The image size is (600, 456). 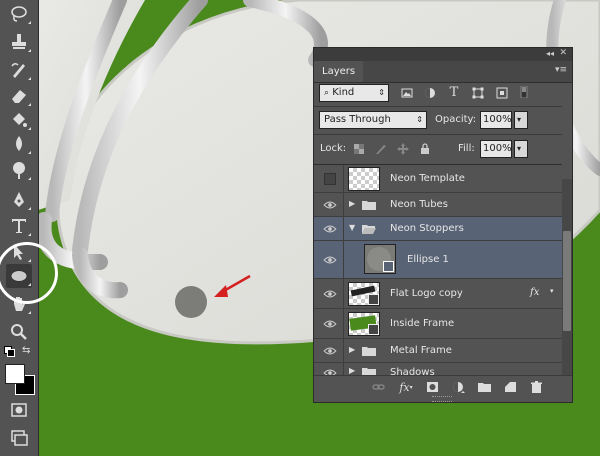 I want to click on blur-tool, so click(x=19, y=144).